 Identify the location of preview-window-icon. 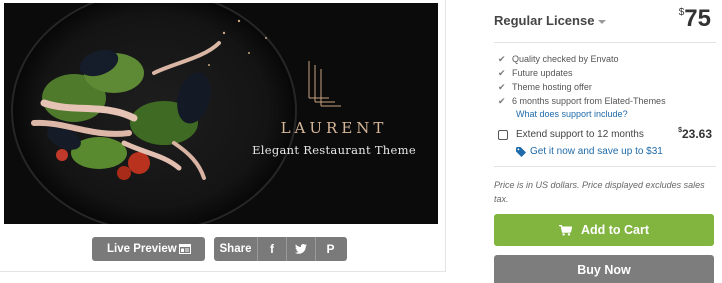
(185, 249).